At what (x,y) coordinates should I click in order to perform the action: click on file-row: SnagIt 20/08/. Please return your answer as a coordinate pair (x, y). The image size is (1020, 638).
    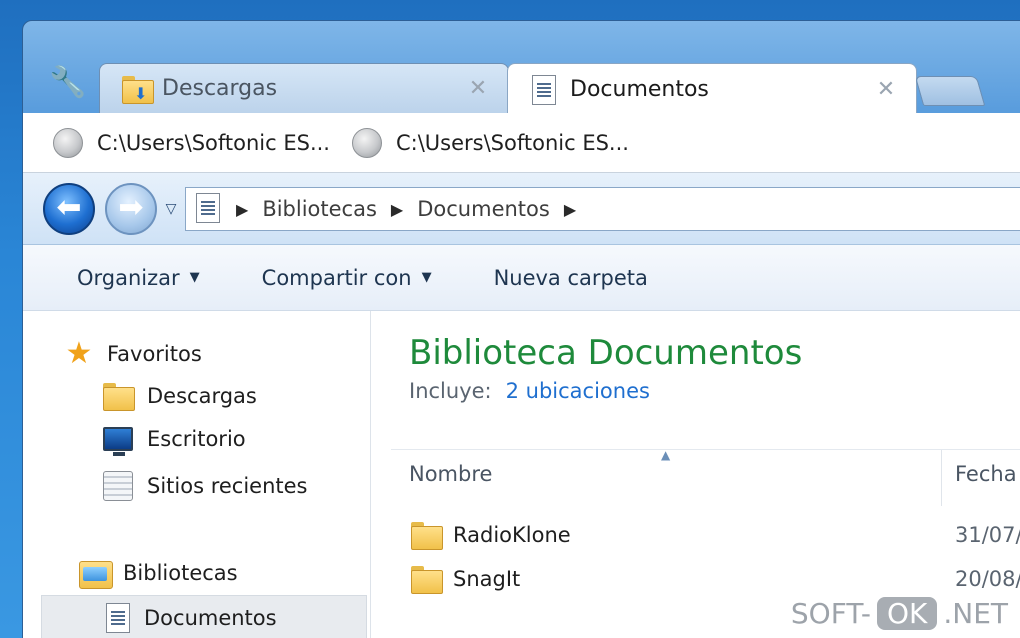
    Looking at the image, I should click on (715, 579).